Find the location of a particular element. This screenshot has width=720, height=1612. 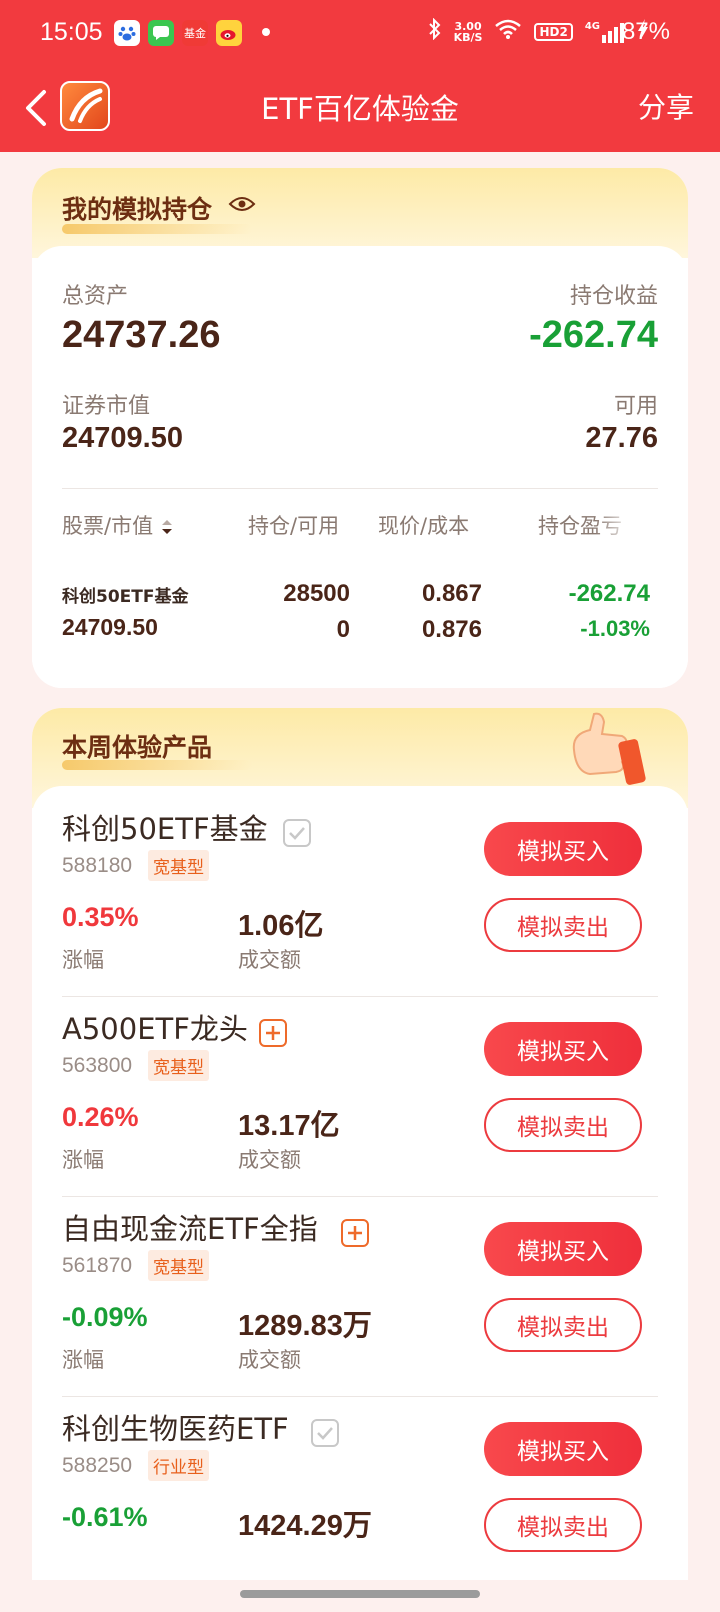

product-name: A500ETF龙头 is located at coordinates (155, 1029).